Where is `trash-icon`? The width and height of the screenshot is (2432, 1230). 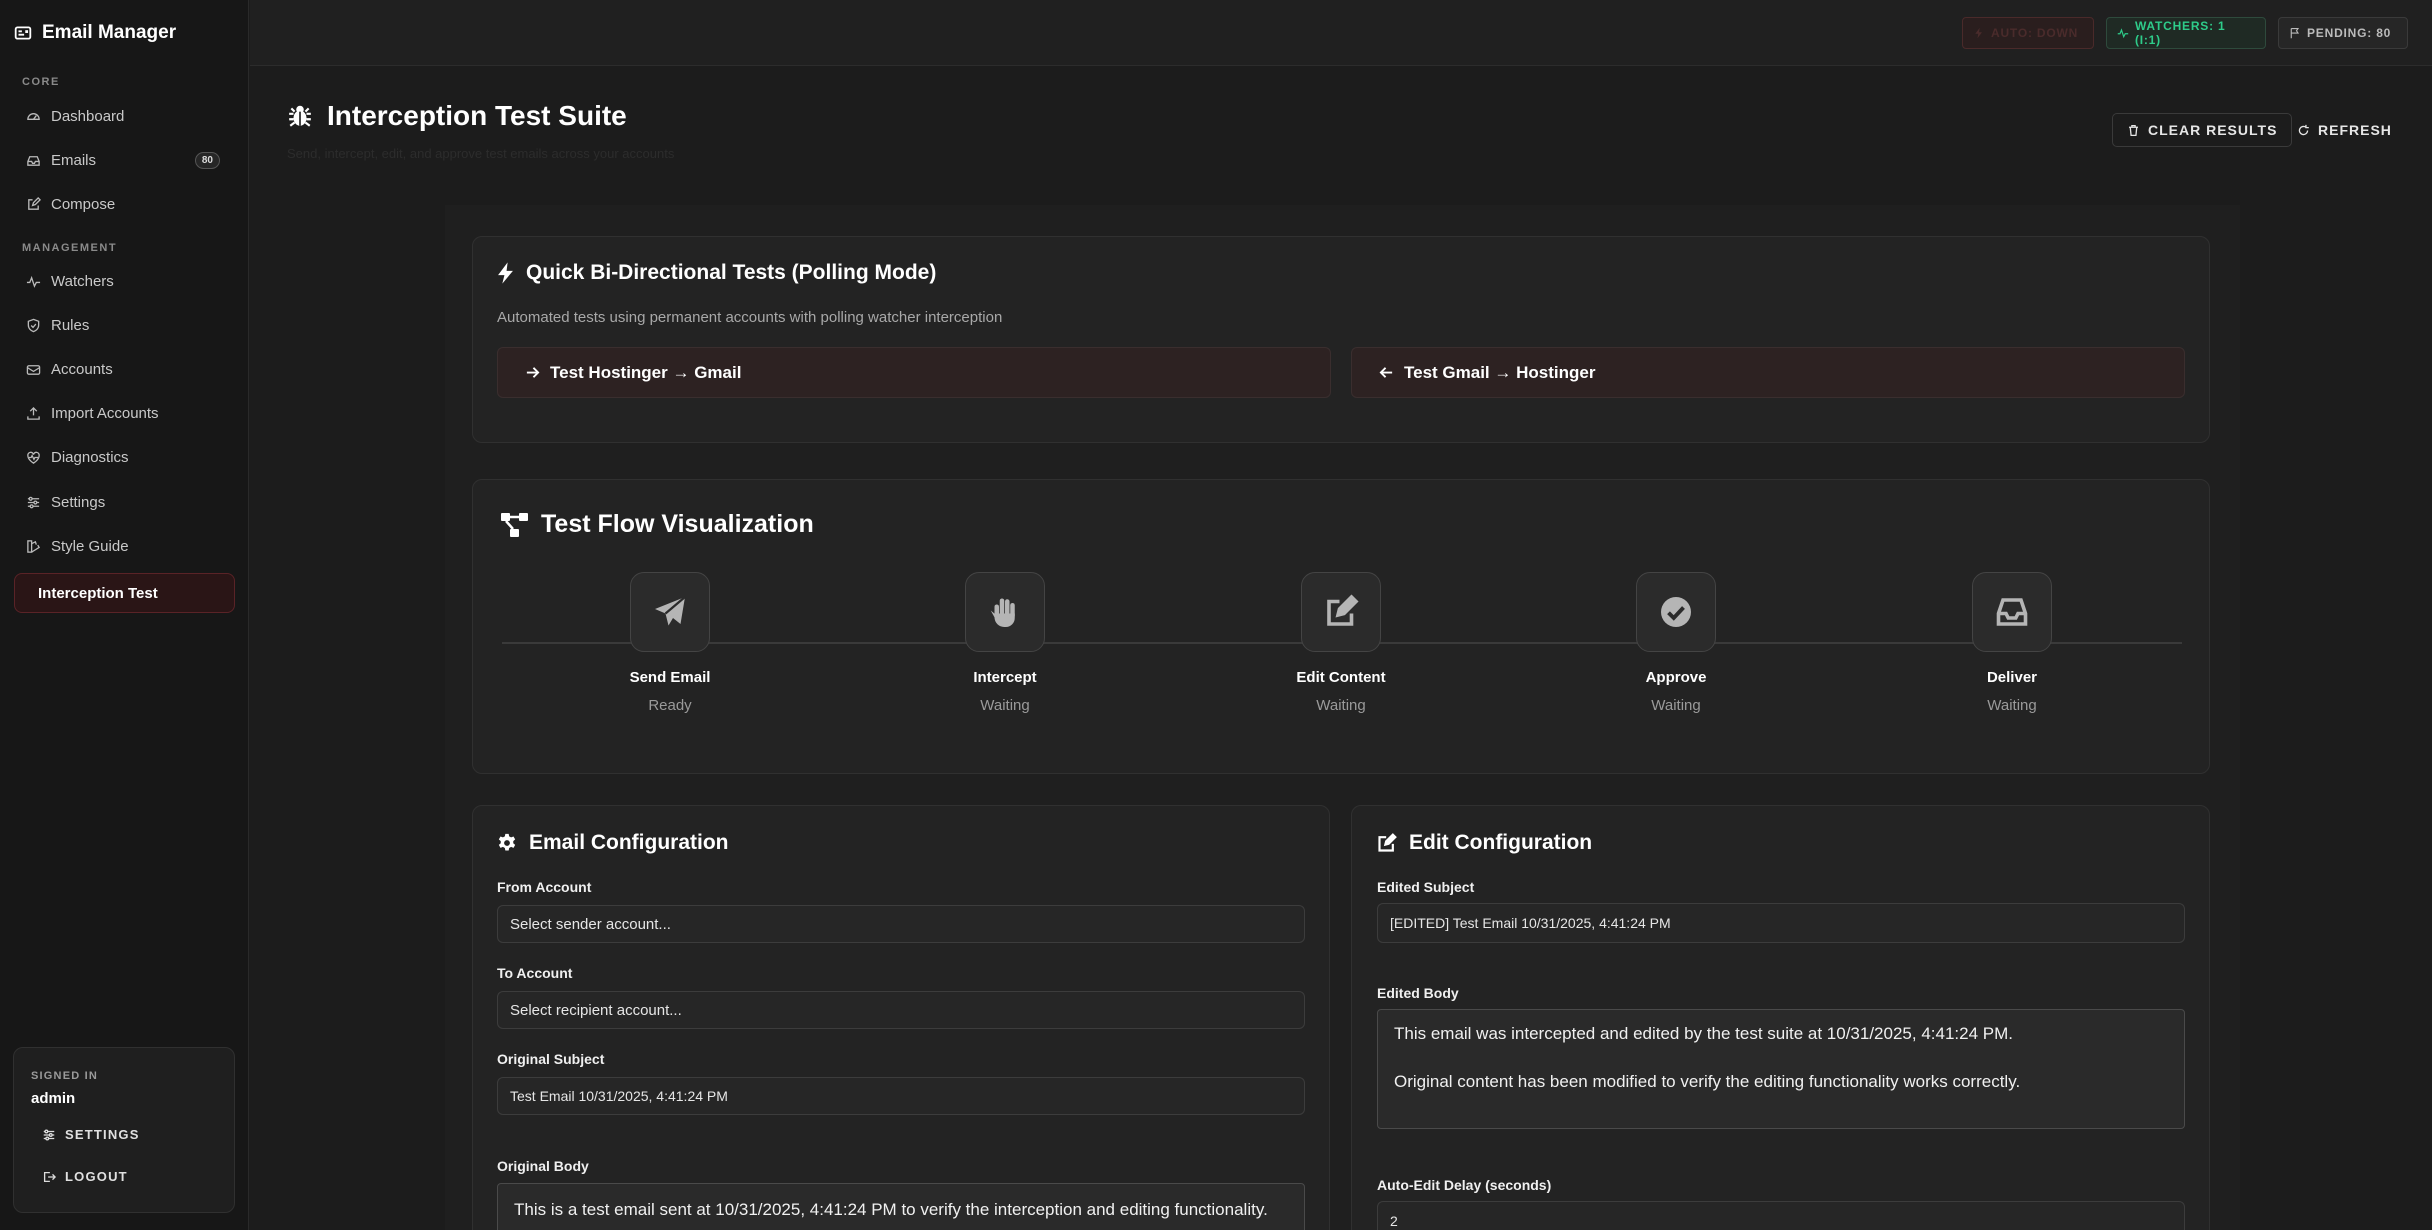 trash-icon is located at coordinates (2133, 130).